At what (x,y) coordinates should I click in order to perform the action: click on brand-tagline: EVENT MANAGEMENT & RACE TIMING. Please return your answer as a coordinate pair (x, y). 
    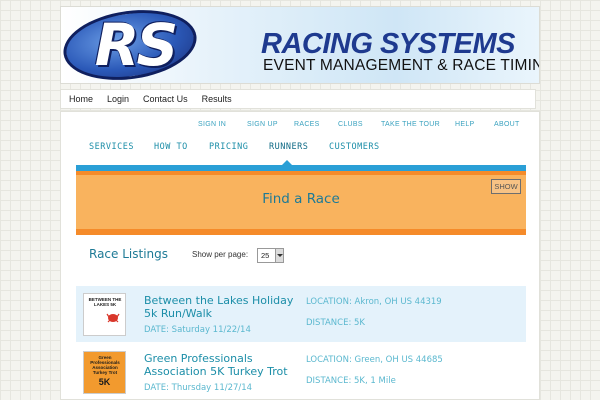
    Looking at the image, I should click on (401, 65).